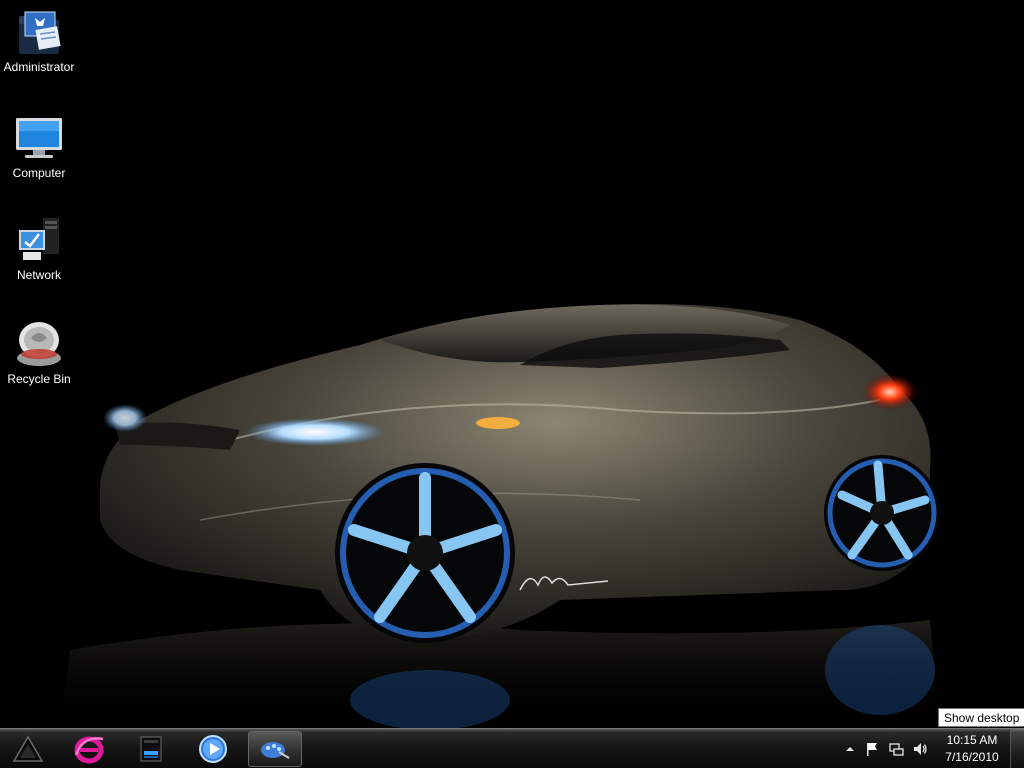  I want to click on taskbar: 10:15 AM 7/16/2010, so click(512, 748).